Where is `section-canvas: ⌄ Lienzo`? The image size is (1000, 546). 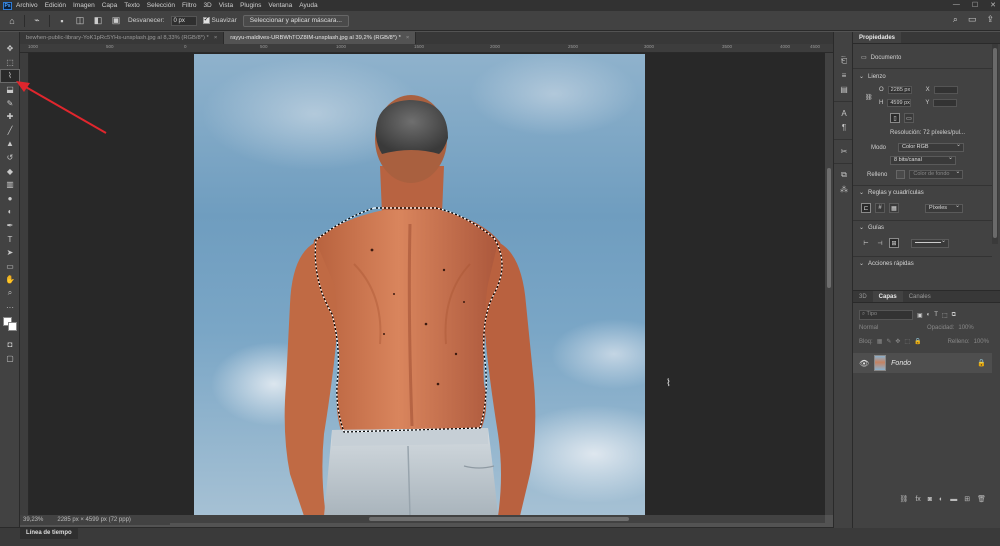 section-canvas: ⌄ Lienzo is located at coordinates (872, 77).